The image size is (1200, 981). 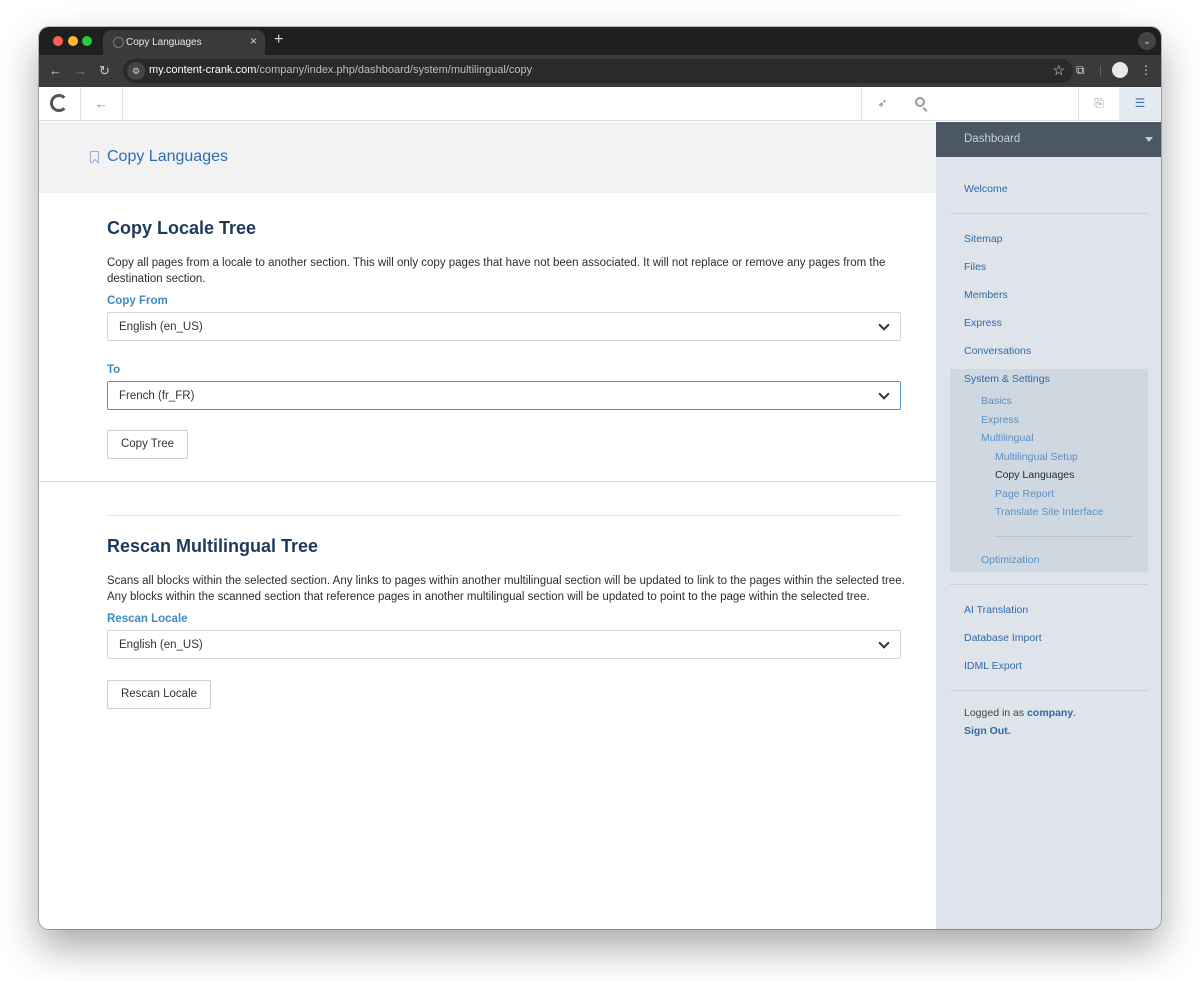 I want to click on new-tab-button: +, so click(x=278, y=40).